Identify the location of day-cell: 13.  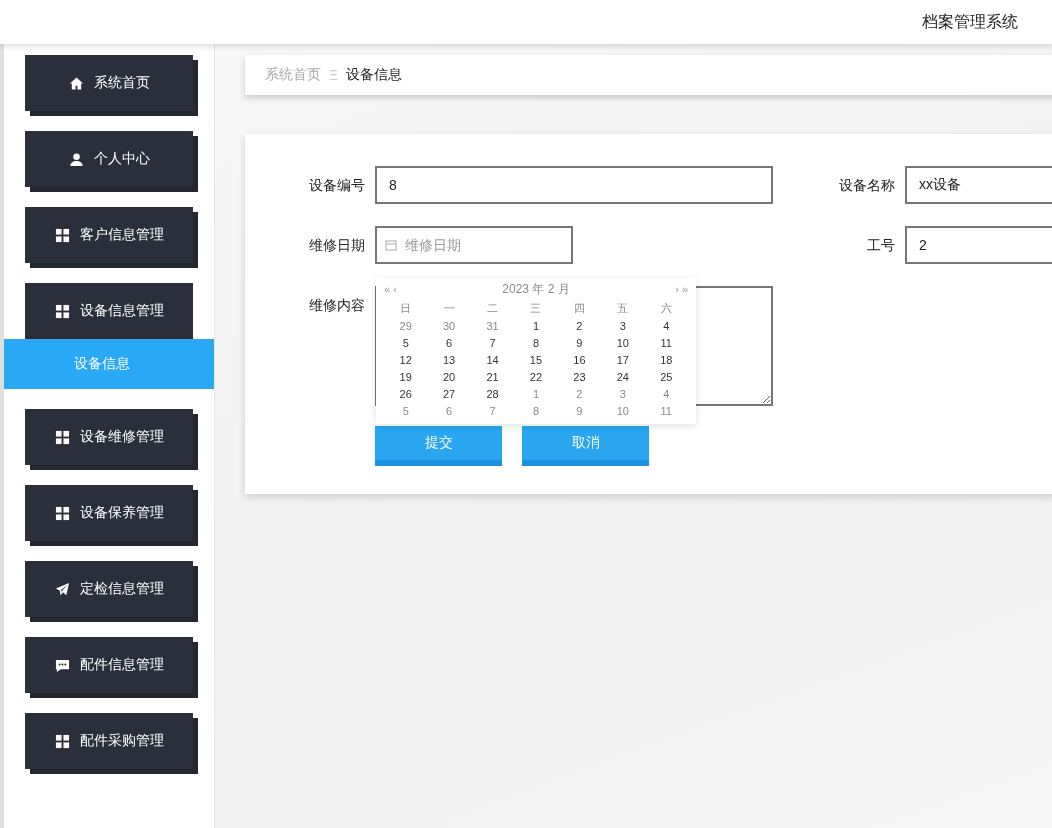
(449, 359).